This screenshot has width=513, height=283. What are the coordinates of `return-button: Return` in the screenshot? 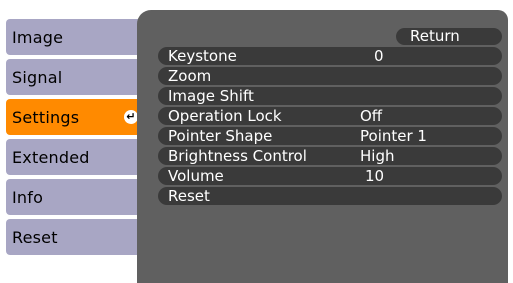 It's located at (449, 36).